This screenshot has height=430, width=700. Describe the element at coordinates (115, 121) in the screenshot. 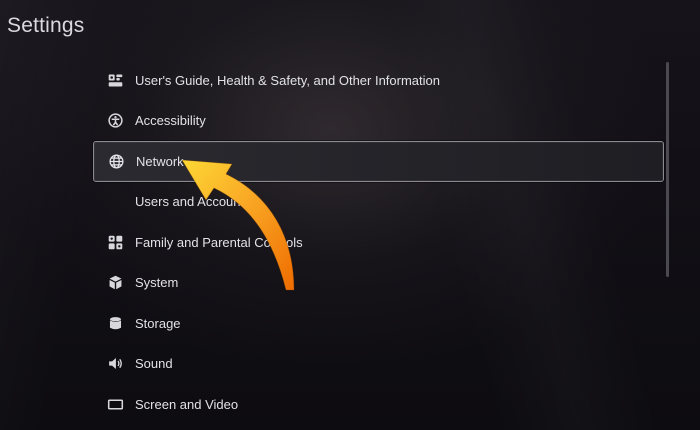

I see `accessibility-icon` at that location.